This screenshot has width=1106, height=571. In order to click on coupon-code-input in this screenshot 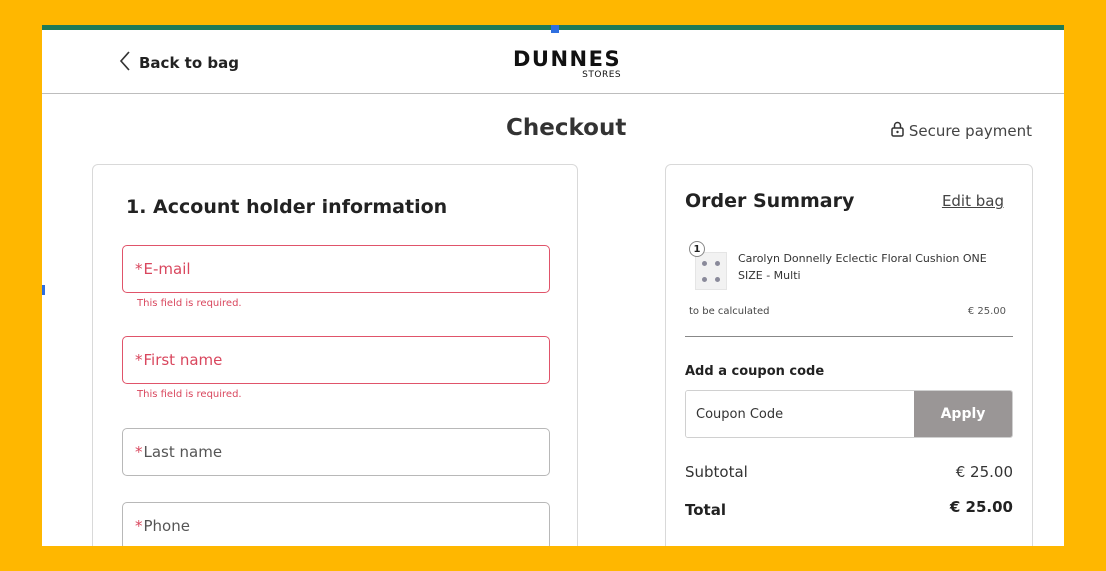, I will do `click(800, 414)`.